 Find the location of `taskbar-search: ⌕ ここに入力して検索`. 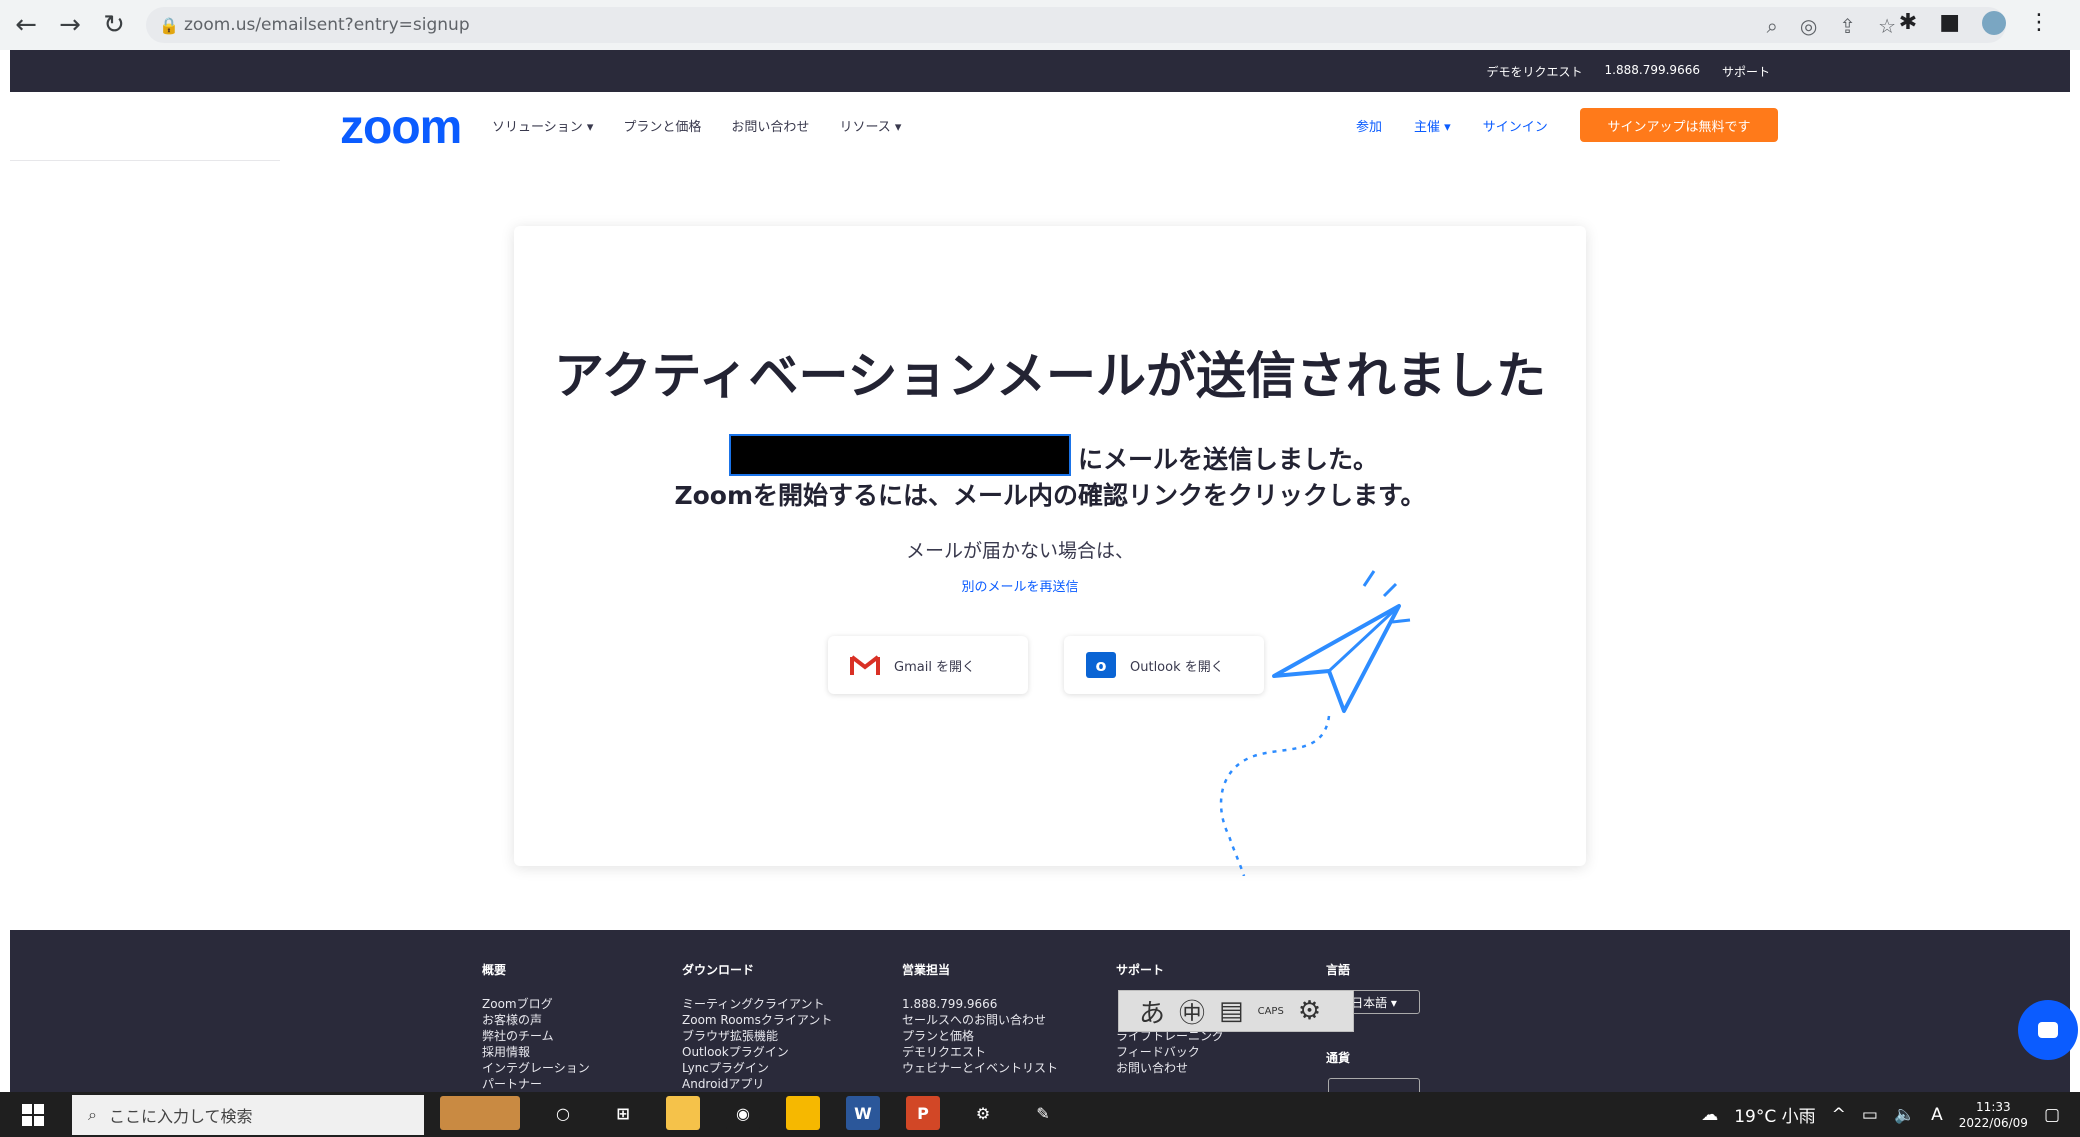

taskbar-search: ⌕ ここに入力して検索 is located at coordinates (248, 1115).